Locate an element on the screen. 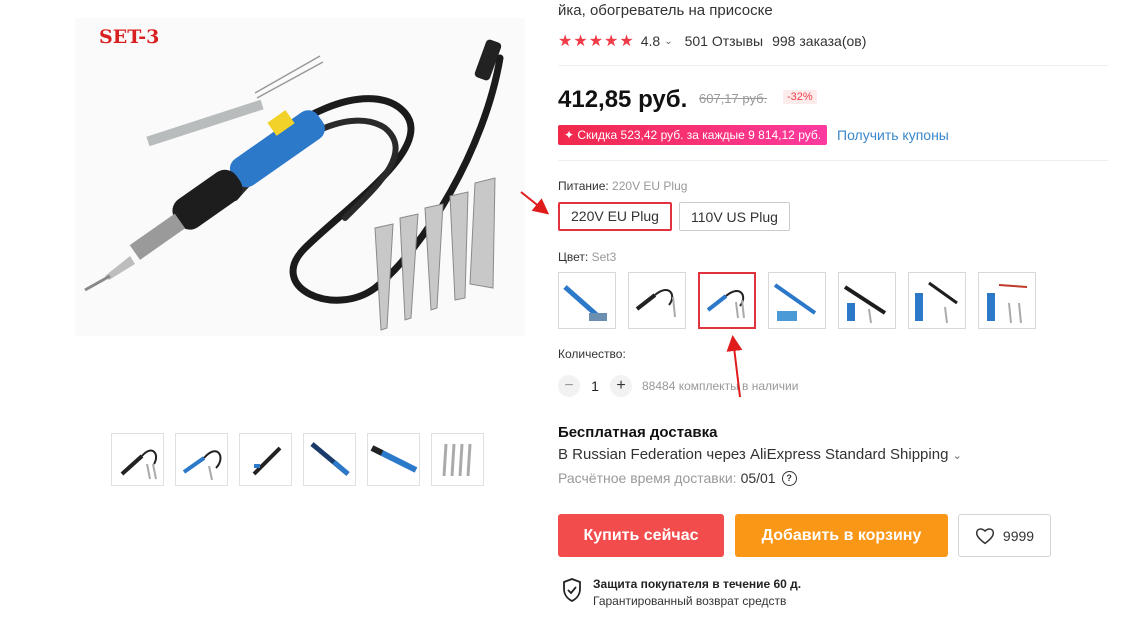 The height and width of the screenshot is (632, 1125). heart-icon is located at coordinates (984, 535).